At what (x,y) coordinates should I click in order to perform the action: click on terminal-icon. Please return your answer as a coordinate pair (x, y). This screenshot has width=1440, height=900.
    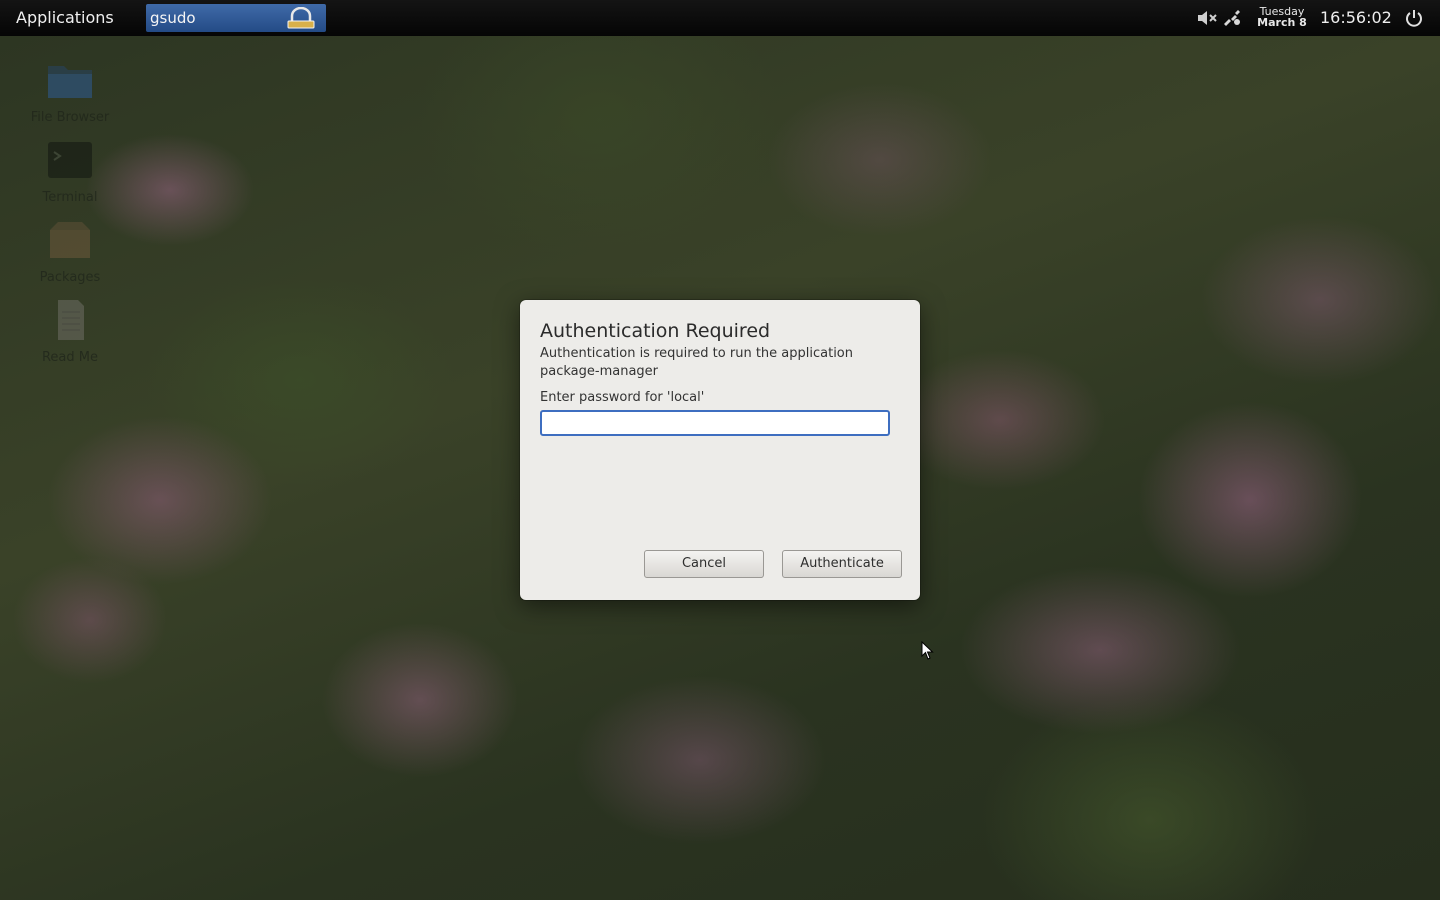
    Looking at the image, I should click on (70, 160).